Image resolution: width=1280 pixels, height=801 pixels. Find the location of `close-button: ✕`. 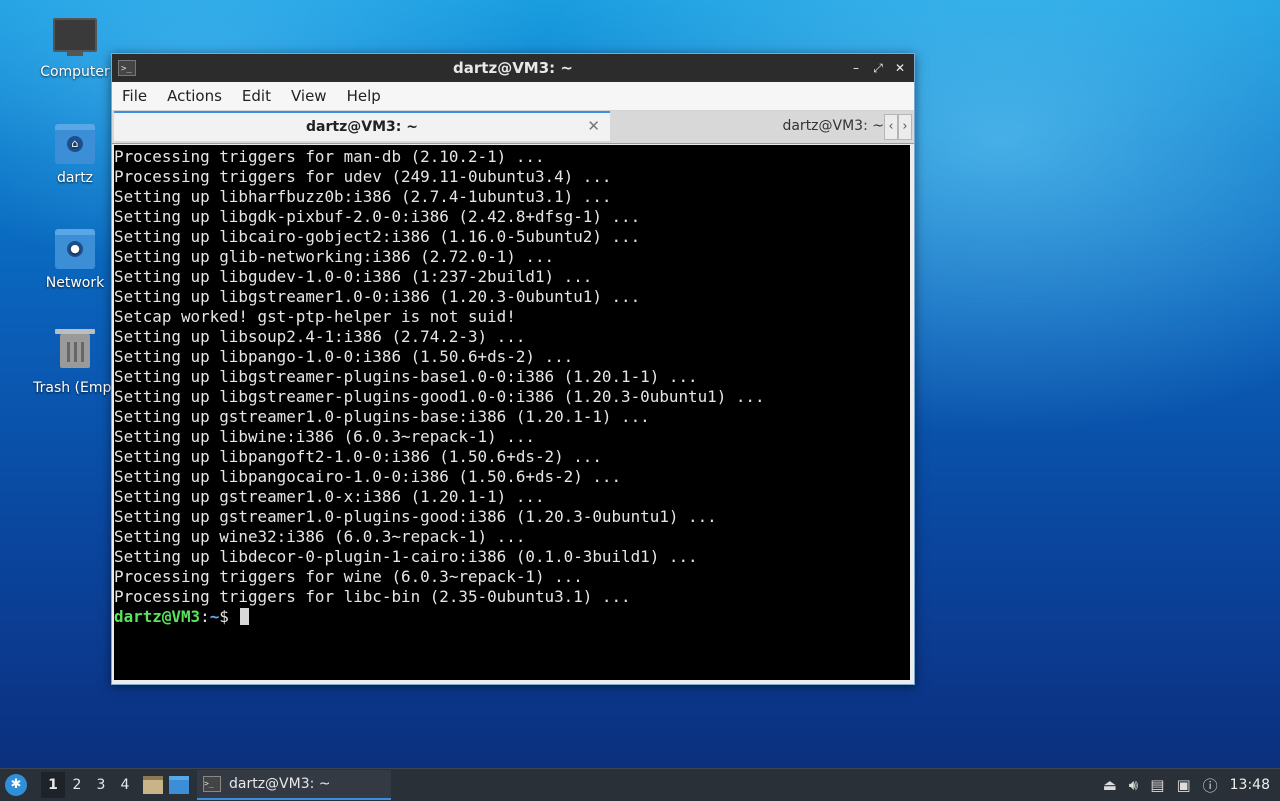

close-button: ✕ is located at coordinates (900, 68).